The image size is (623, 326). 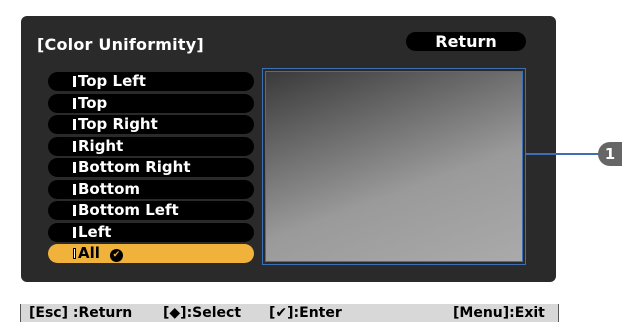 I want to click on menu-item-all: All ✔, so click(x=151, y=253).